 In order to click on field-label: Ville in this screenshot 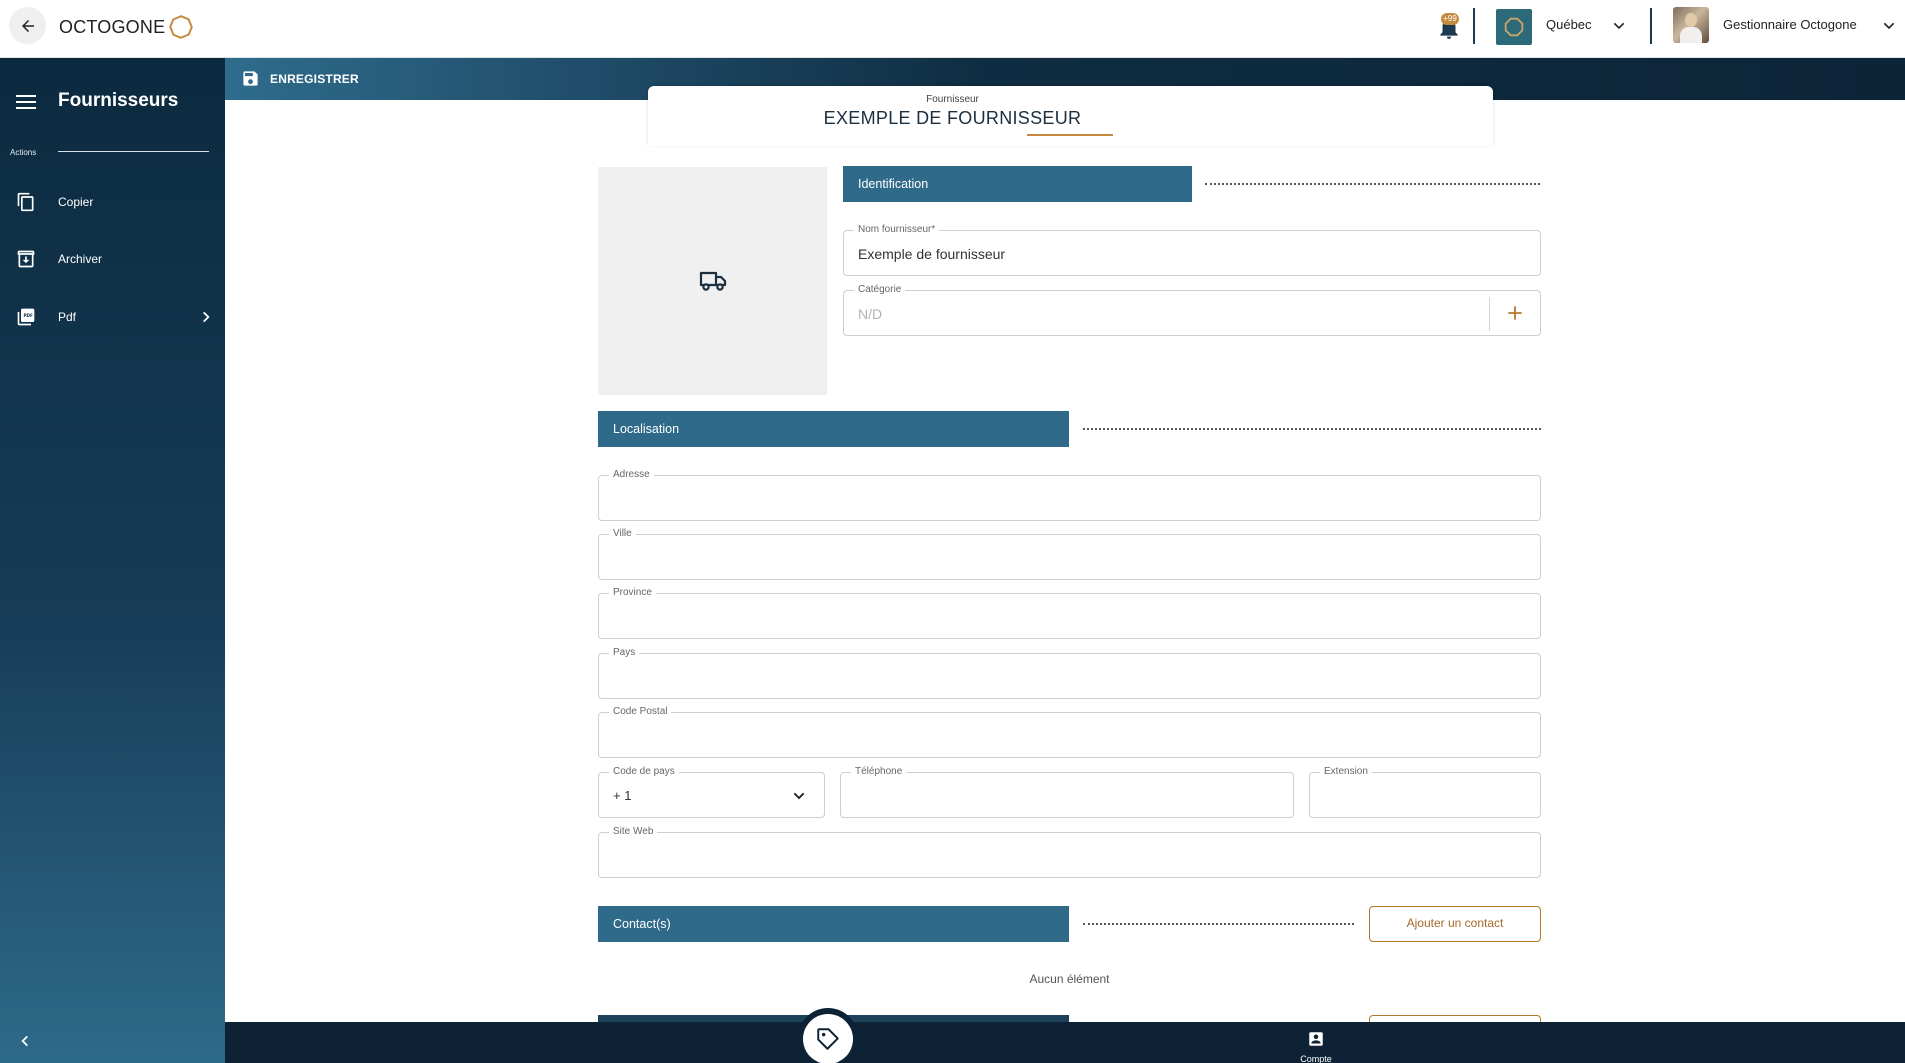, I will do `click(622, 534)`.